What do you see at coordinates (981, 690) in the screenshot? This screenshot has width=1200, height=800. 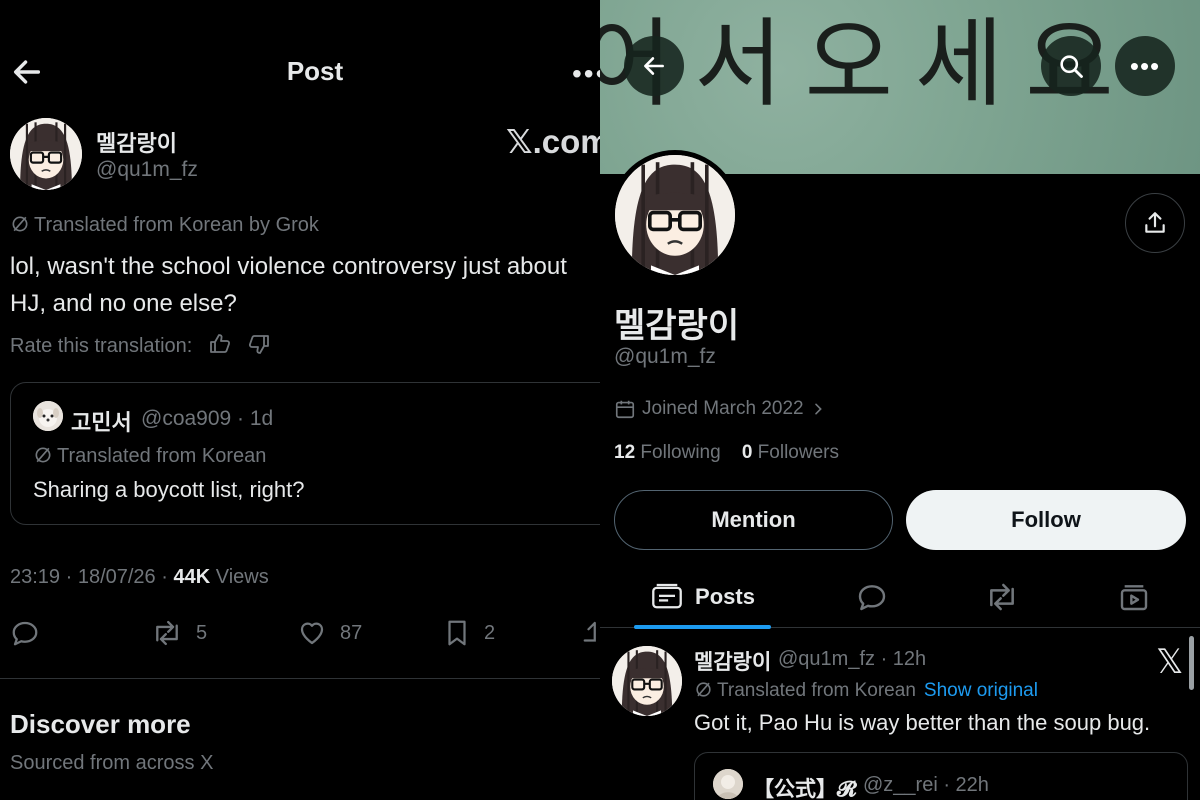 I see `show-original-link: Show original` at bounding box center [981, 690].